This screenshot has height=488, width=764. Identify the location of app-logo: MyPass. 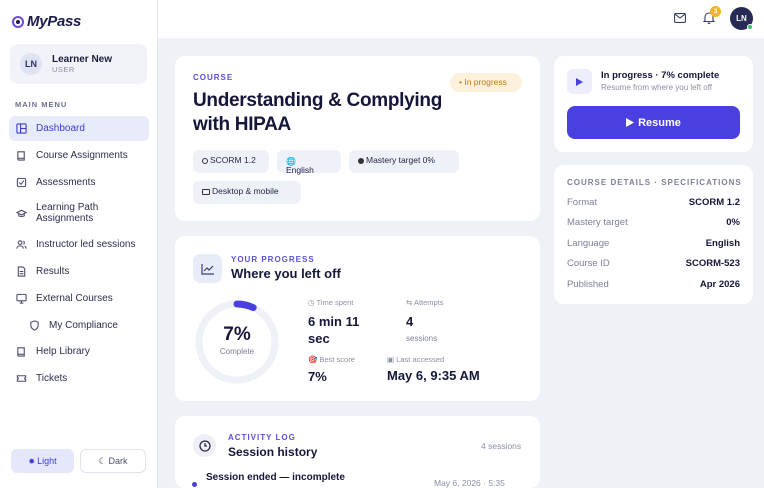
(46, 21).